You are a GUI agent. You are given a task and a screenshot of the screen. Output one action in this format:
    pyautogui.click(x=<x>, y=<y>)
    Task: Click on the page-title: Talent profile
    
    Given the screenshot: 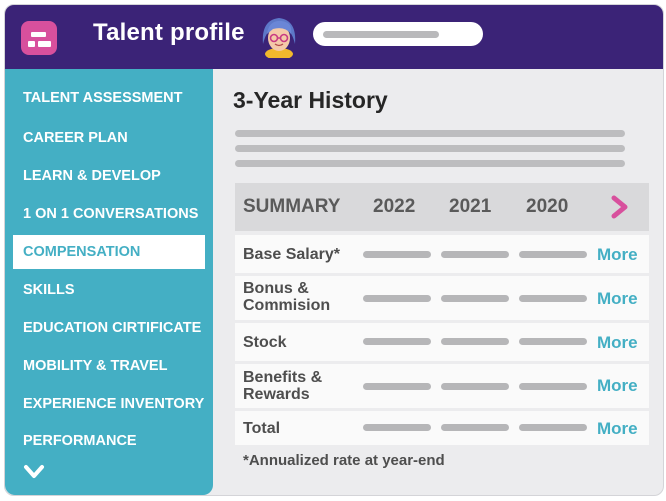 What is the action you would take?
    pyautogui.click(x=169, y=32)
    